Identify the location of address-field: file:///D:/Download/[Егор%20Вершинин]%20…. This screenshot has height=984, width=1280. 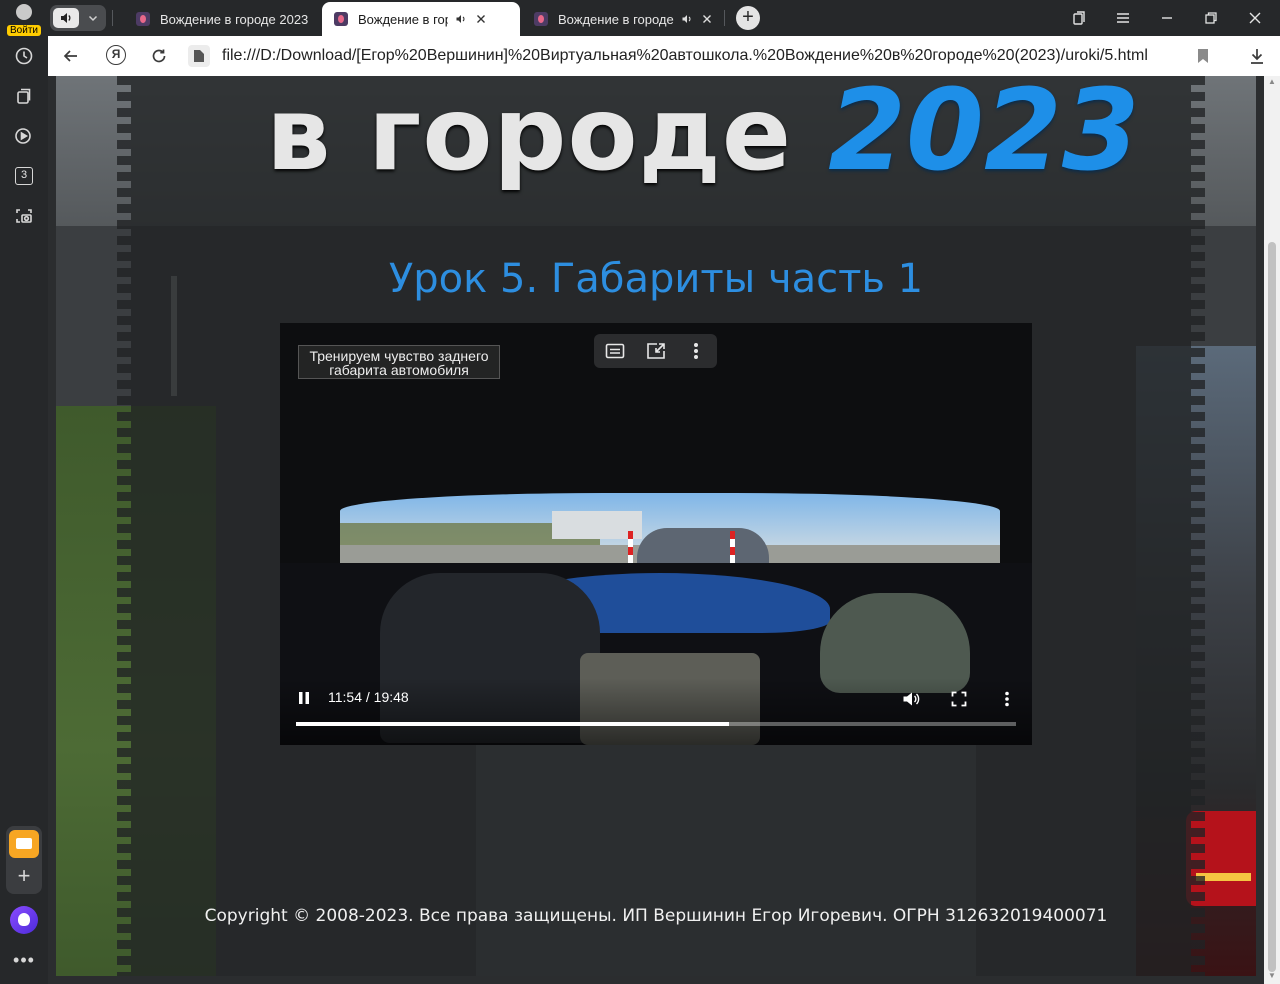
(698, 56).